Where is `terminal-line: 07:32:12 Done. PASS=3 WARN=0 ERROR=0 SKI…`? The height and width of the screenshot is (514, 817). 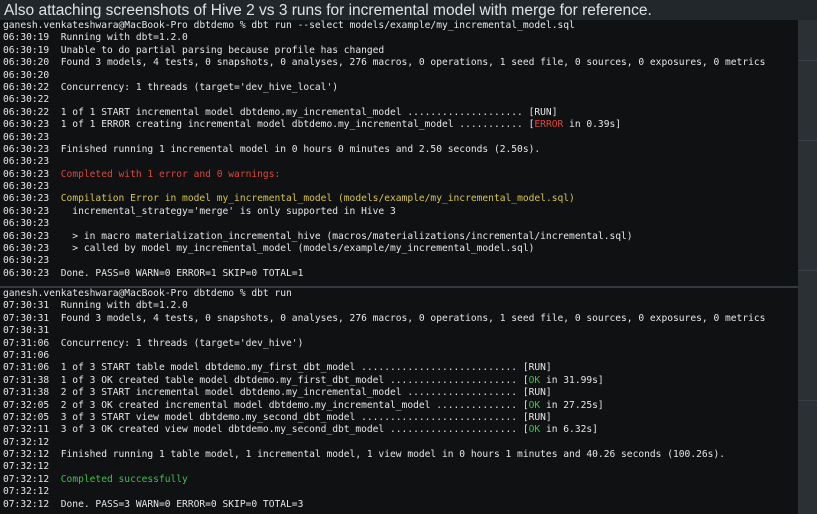
terminal-line: 07:32:12 Done. PASS=3 WARN=0 ERROR=0 SKI… is located at coordinates (400, 505).